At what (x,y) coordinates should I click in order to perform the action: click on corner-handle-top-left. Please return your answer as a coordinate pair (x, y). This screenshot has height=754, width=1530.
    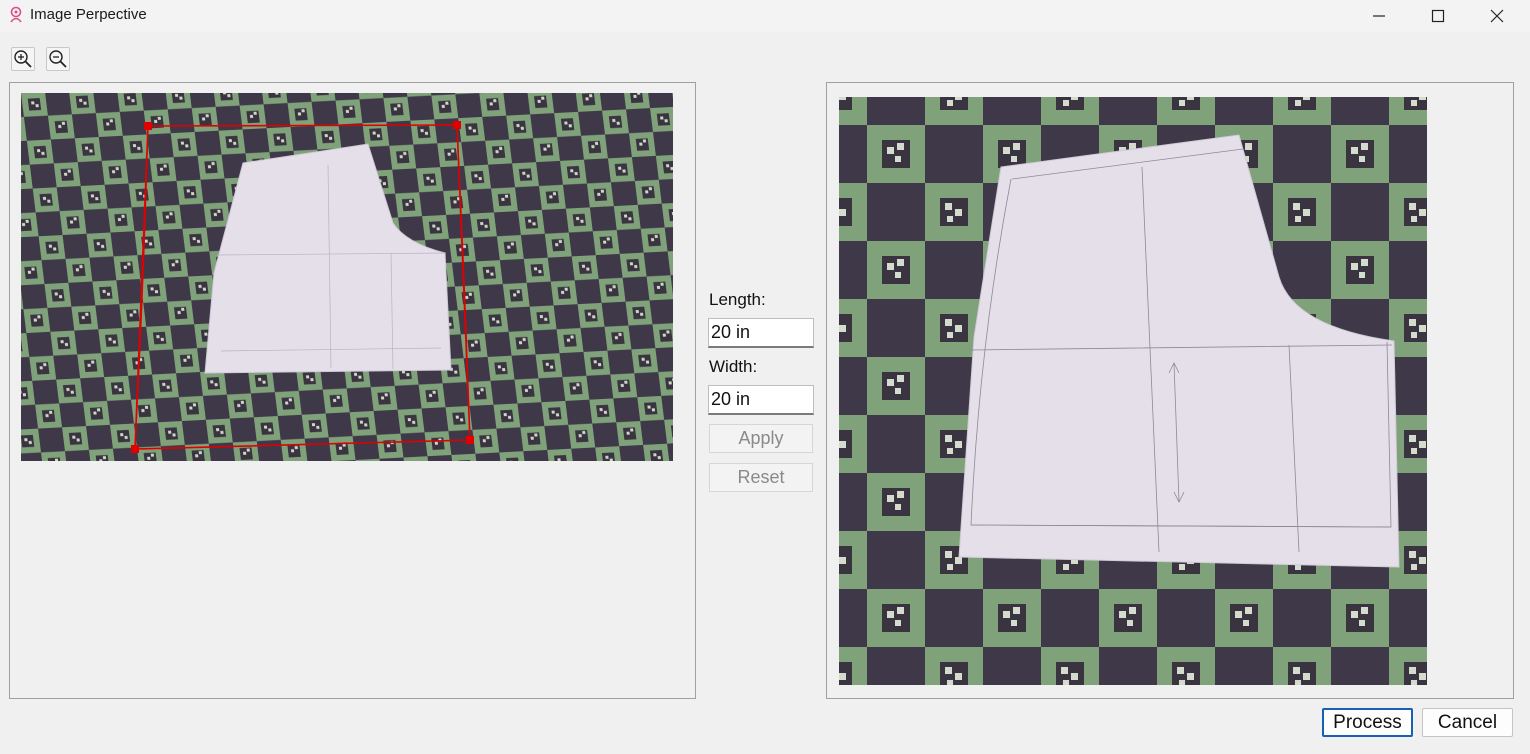
    Looking at the image, I should click on (148, 126).